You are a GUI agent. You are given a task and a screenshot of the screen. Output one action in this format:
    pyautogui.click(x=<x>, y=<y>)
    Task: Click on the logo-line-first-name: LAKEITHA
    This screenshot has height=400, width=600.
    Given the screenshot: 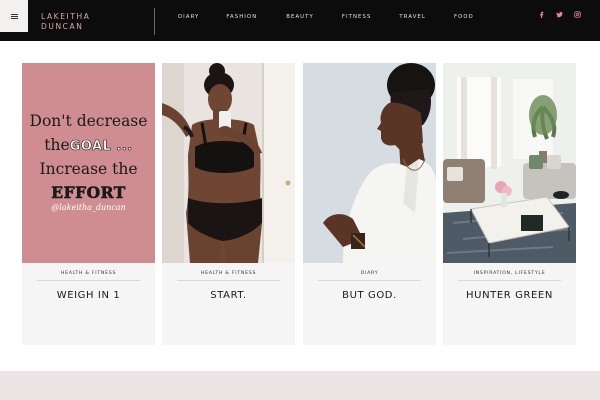 What is the action you would take?
    pyautogui.click(x=66, y=16)
    